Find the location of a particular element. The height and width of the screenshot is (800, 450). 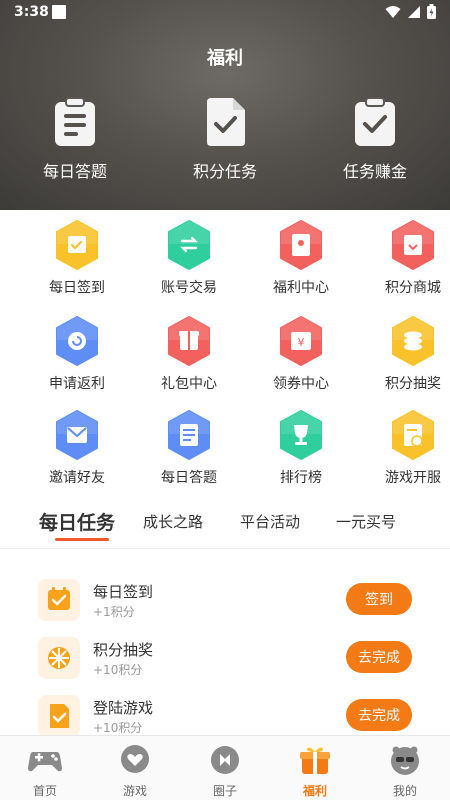

feature-earn-gold: 任务赚金 is located at coordinates (375, 139).